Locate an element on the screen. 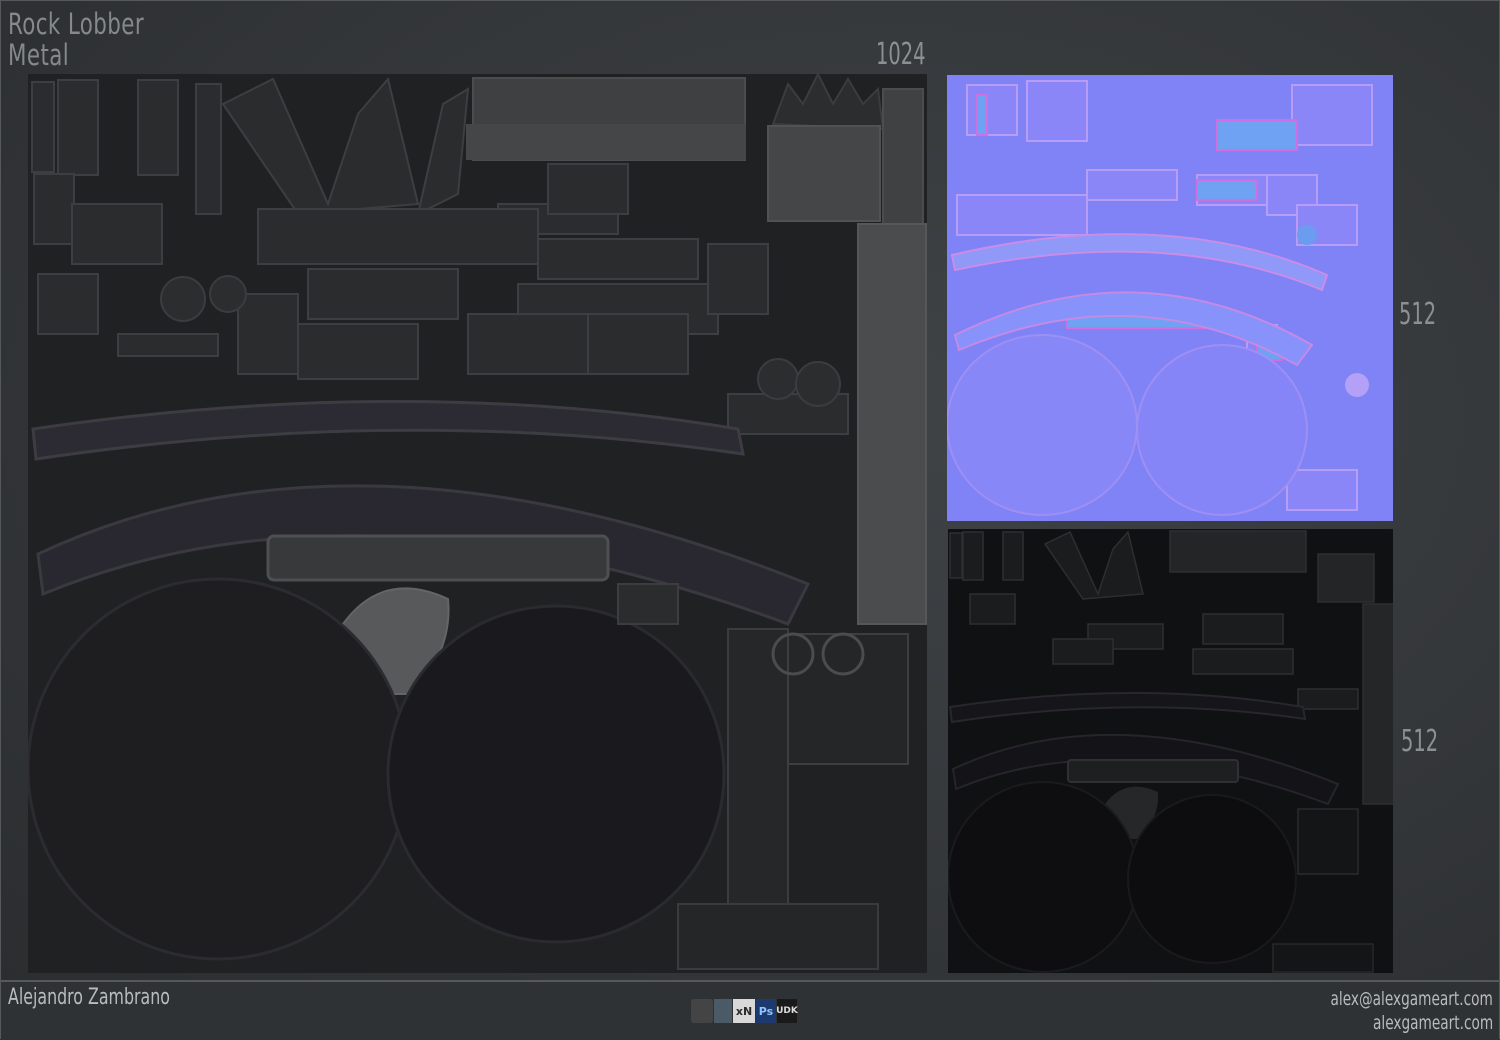 This screenshot has width=1500, height=1040. asset-title: Rock Lobber is located at coordinates (76, 24).